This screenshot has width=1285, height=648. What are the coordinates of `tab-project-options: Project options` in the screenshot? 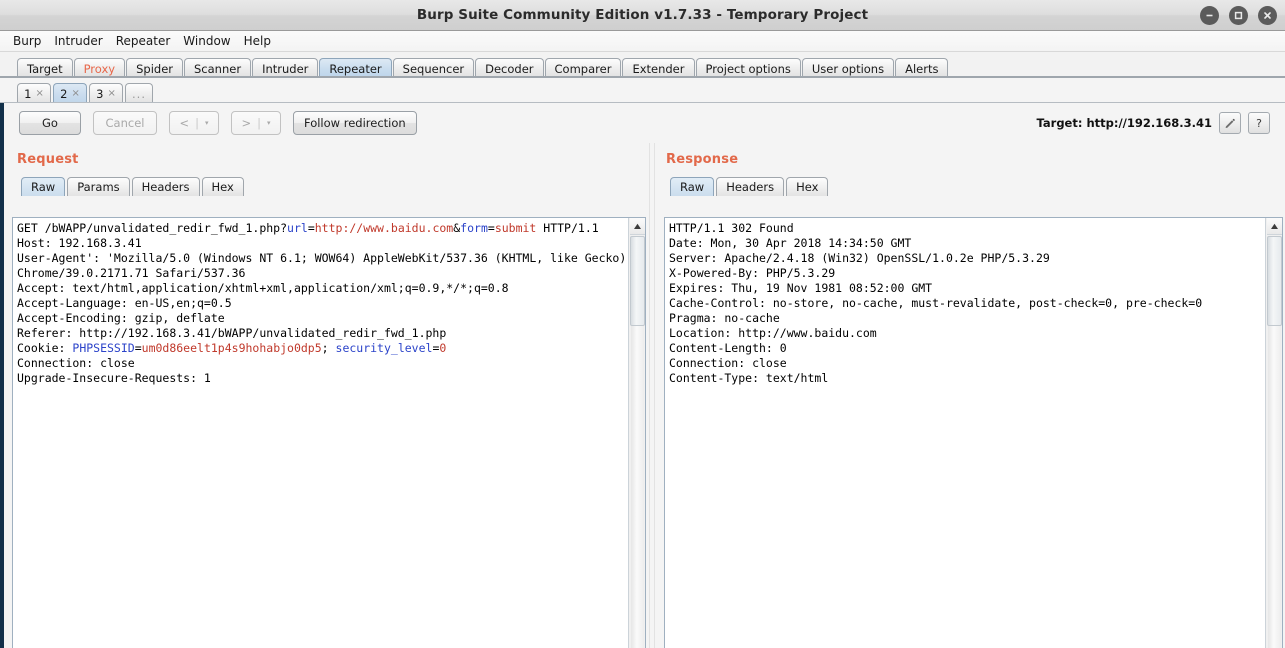 It's located at (748, 68).